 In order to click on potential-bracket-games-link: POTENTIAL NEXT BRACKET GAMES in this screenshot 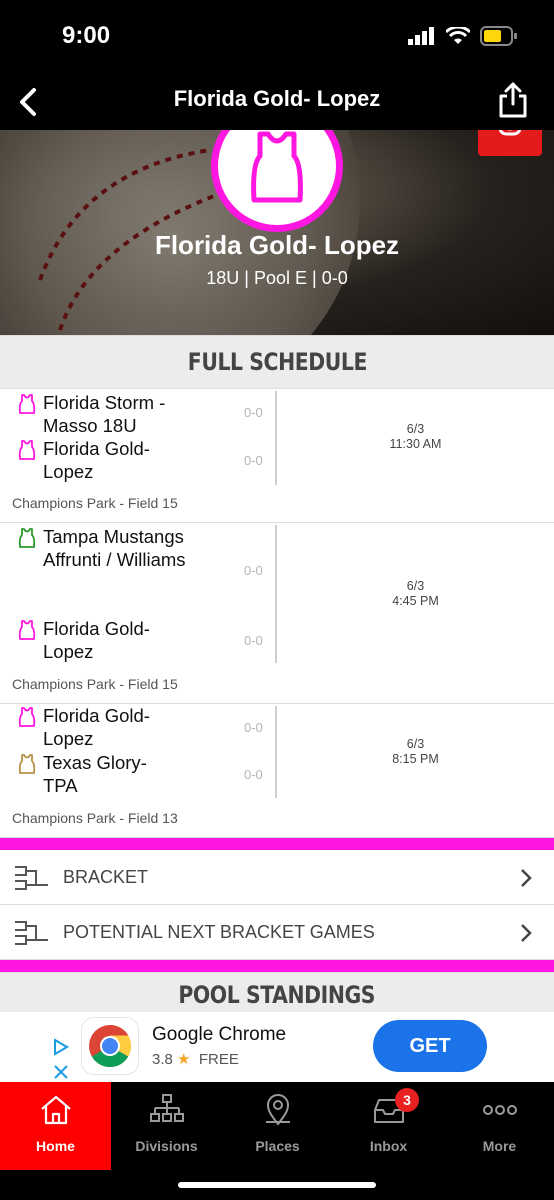, I will do `click(277, 932)`.